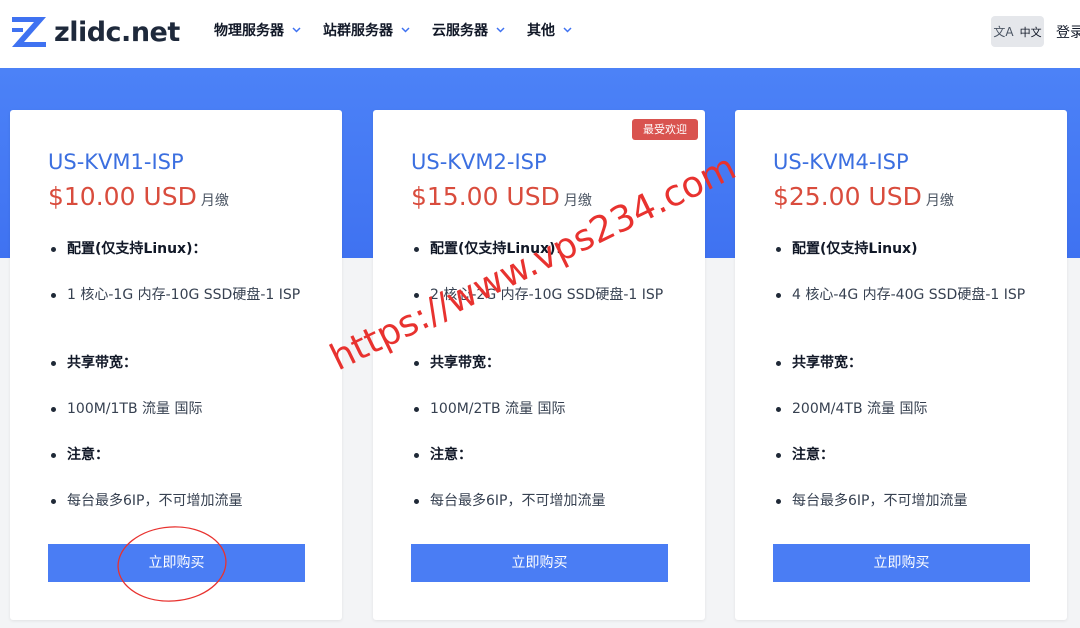  What do you see at coordinates (122, 196) in the screenshot?
I see `price-amount: $10.00 USD` at bounding box center [122, 196].